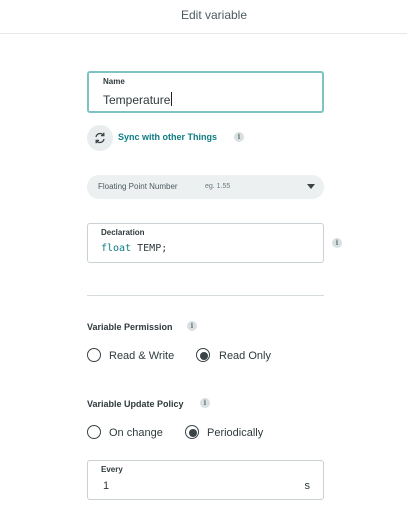 This screenshot has height=507, width=407. What do you see at coordinates (214, 15) in the screenshot?
I see `page-title: Edit variable` at bounding box center [214, 15].